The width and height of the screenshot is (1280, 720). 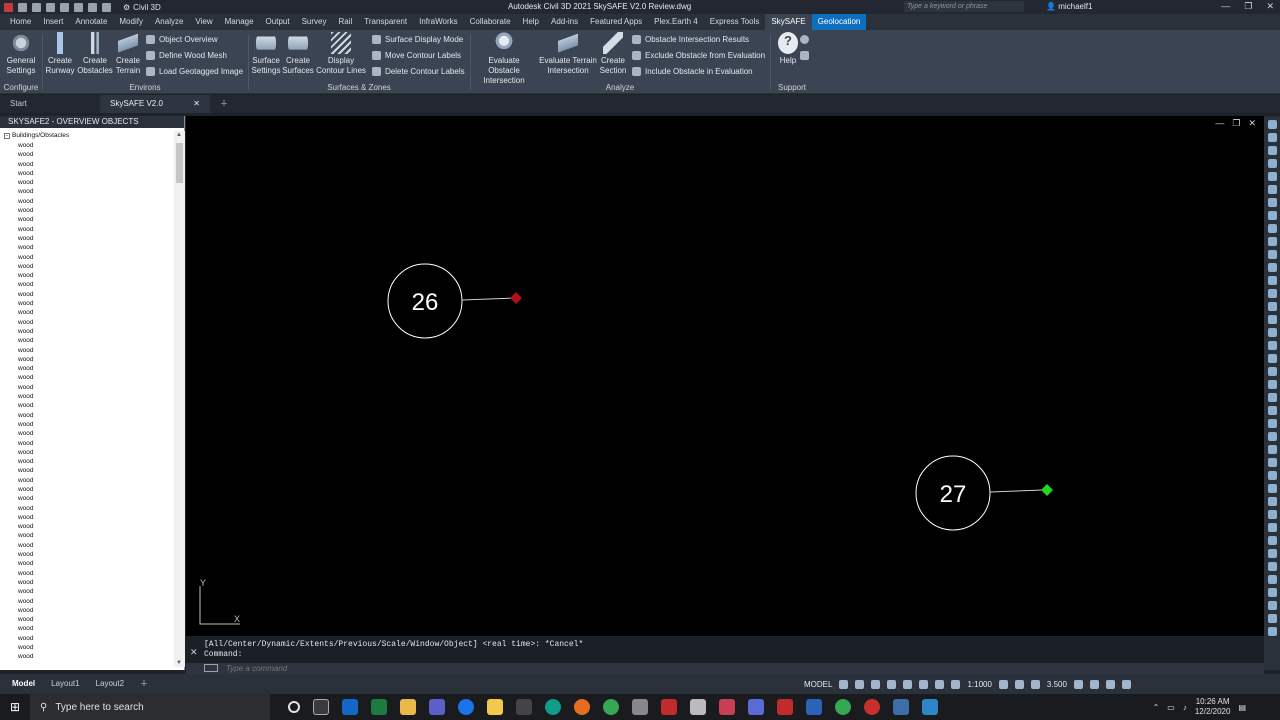 What do you see at coordinates (979, 684) in the screenshot?
I see `annotation-scale: 1:1000` at bounding box center [979, 684].